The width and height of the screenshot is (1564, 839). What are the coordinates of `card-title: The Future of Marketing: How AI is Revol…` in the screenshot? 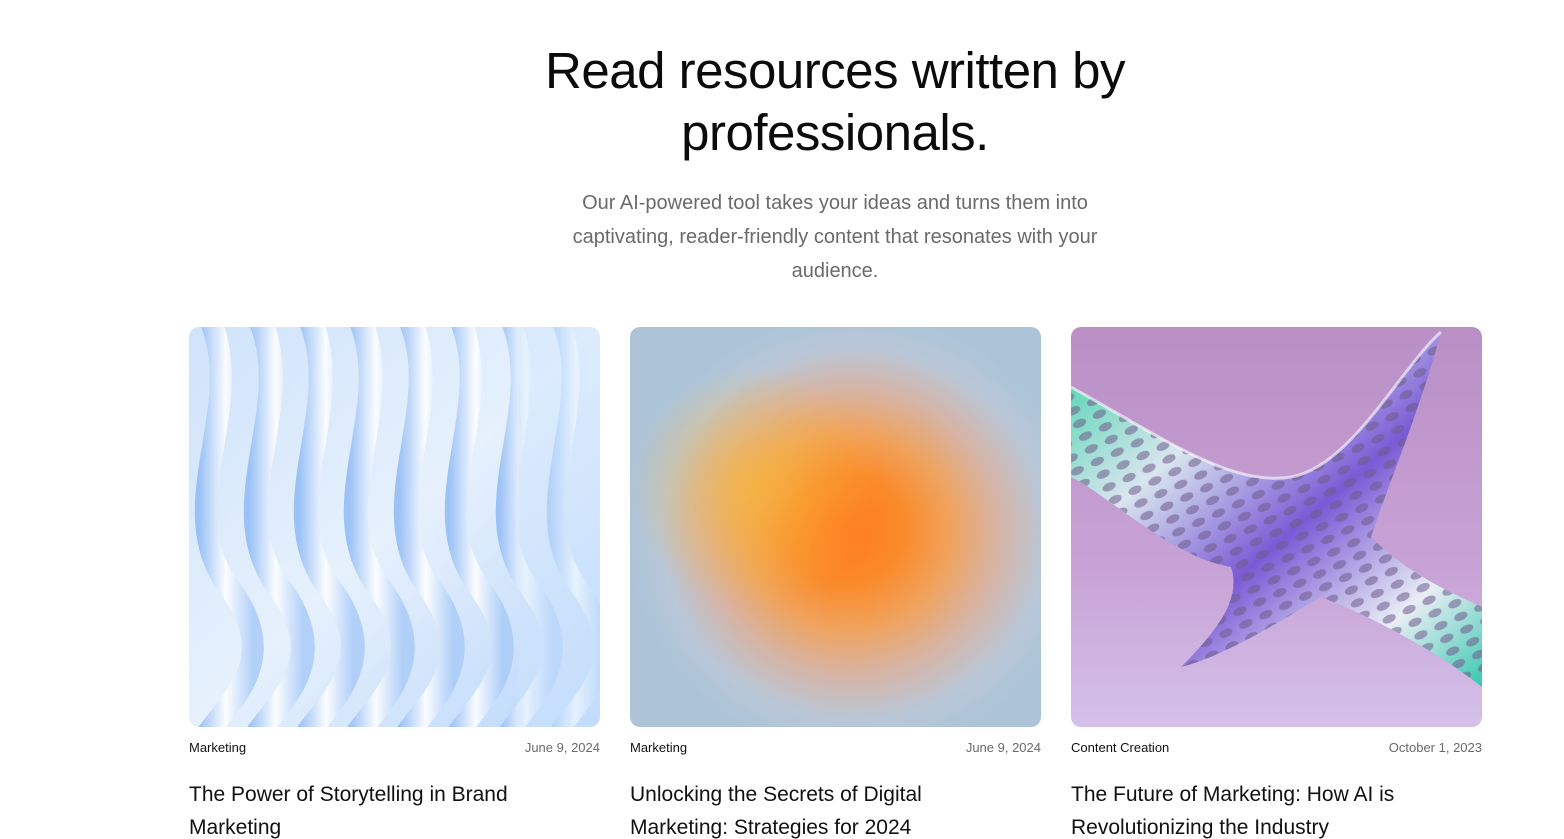 It's located at (1251, 808).